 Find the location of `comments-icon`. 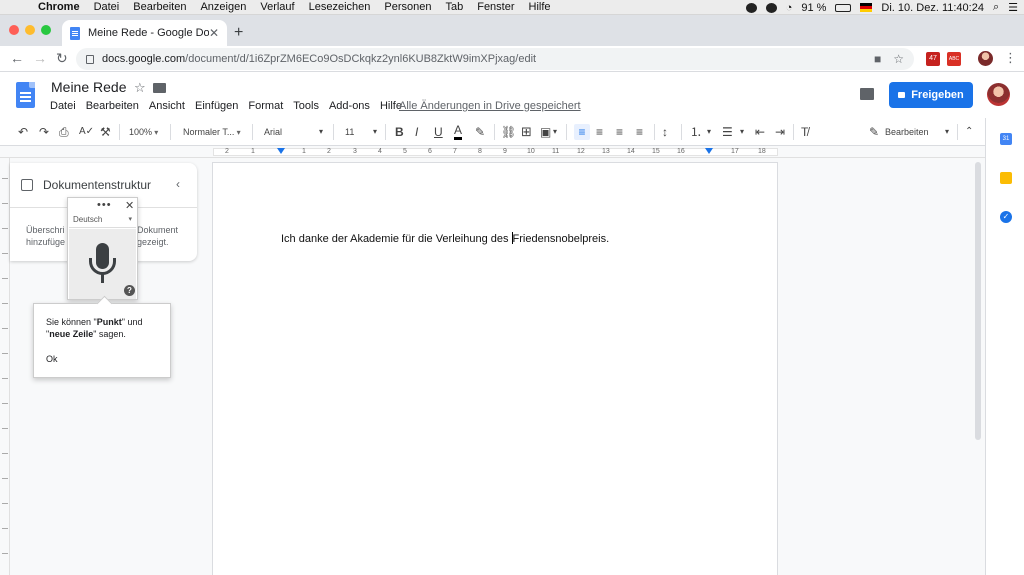

comments-icon is located at coordinates (867, 94).